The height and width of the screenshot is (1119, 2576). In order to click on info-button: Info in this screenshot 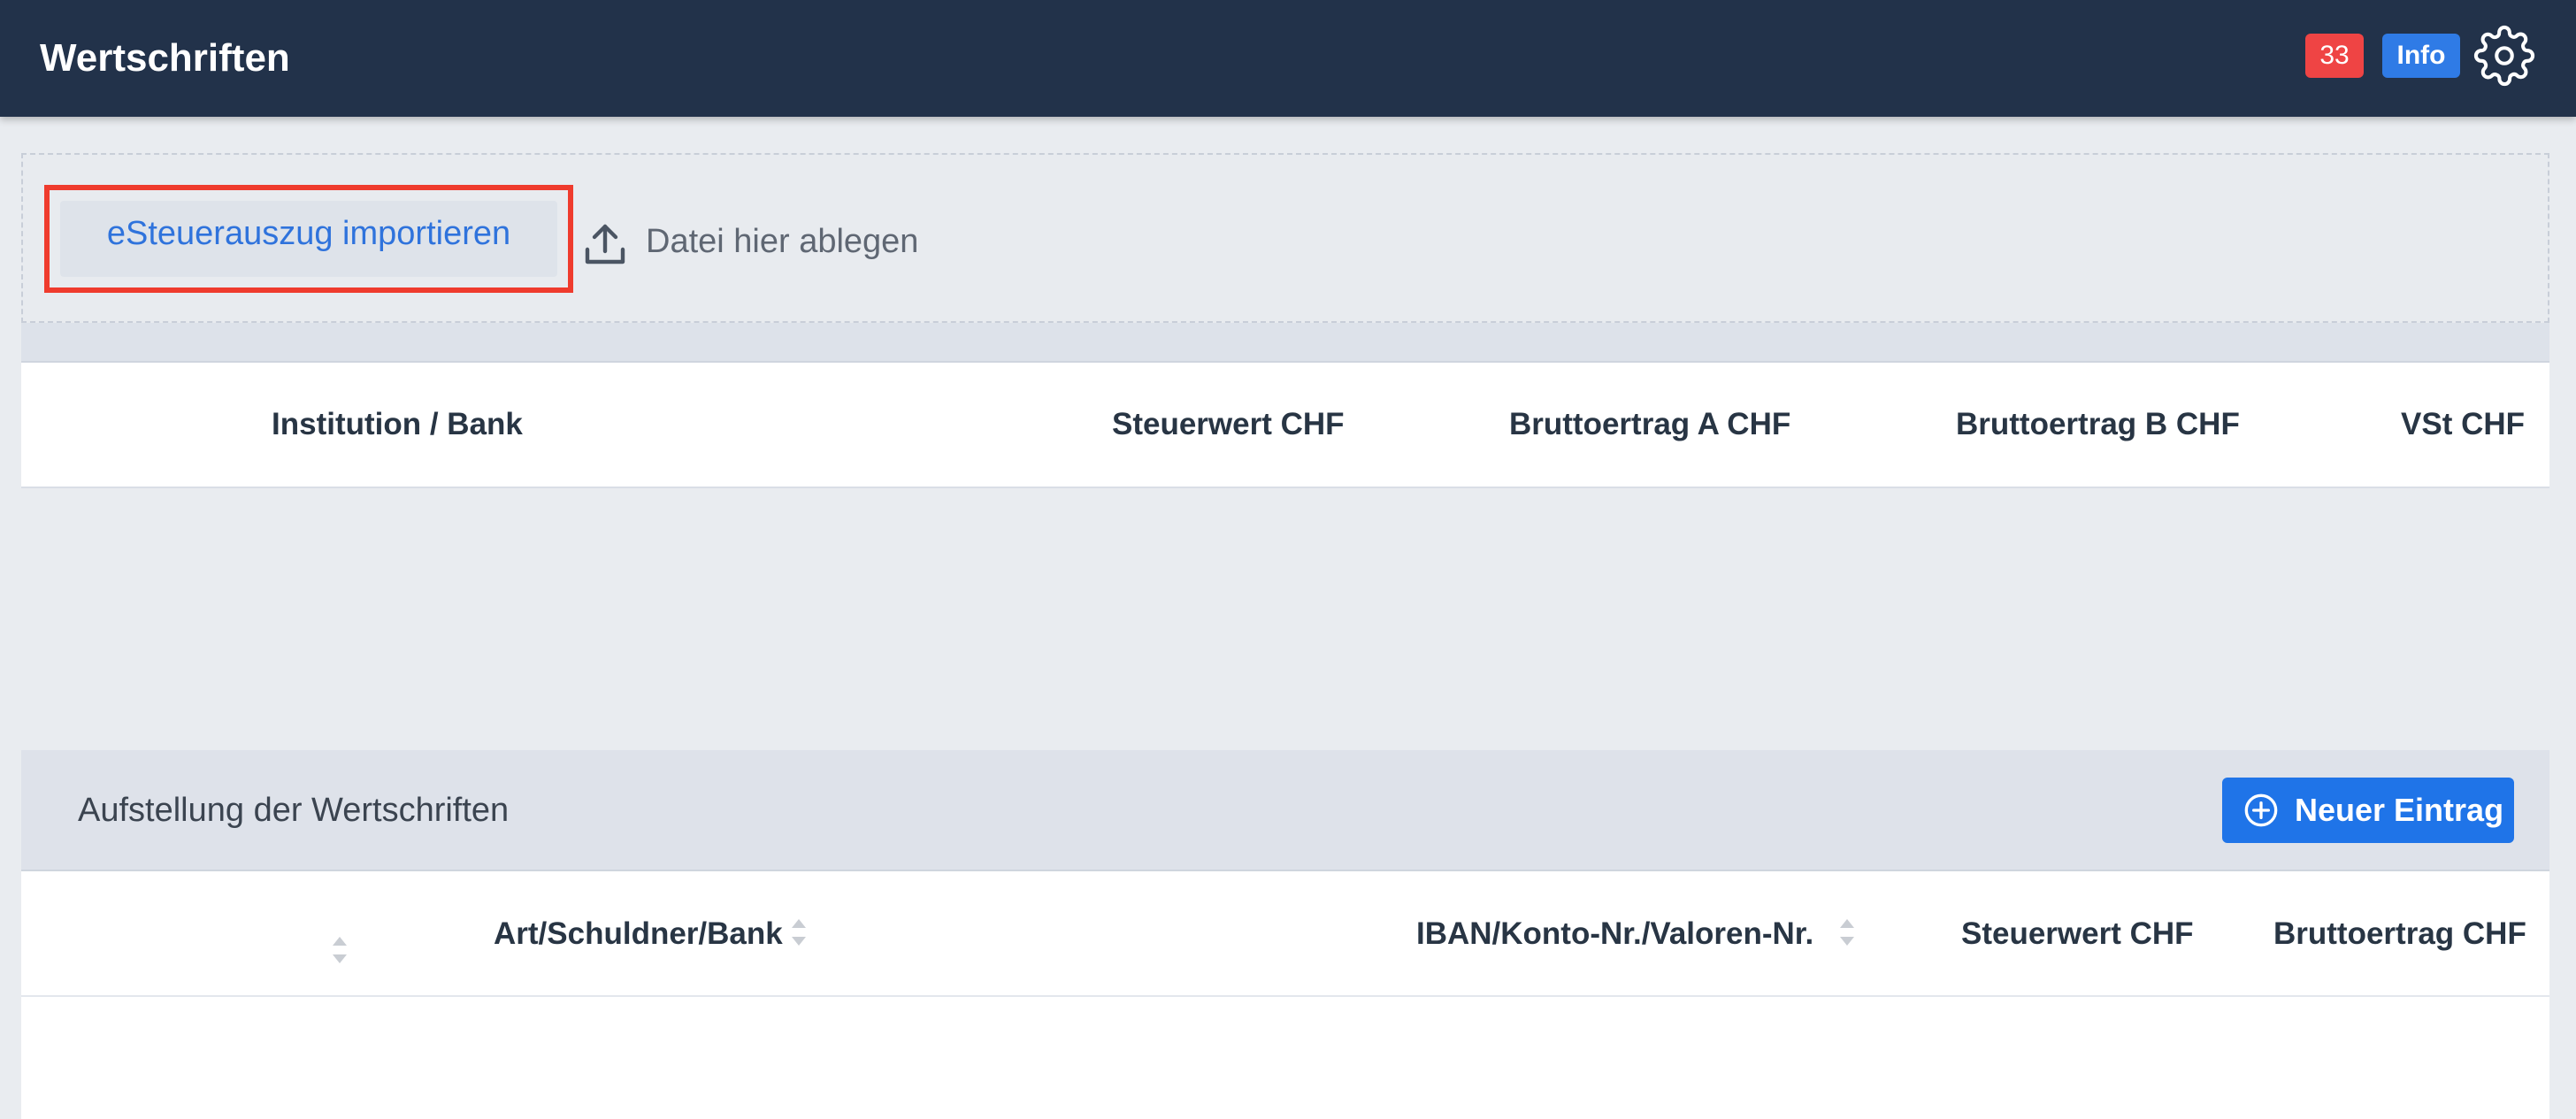, I will do `click(2421, 56)`.